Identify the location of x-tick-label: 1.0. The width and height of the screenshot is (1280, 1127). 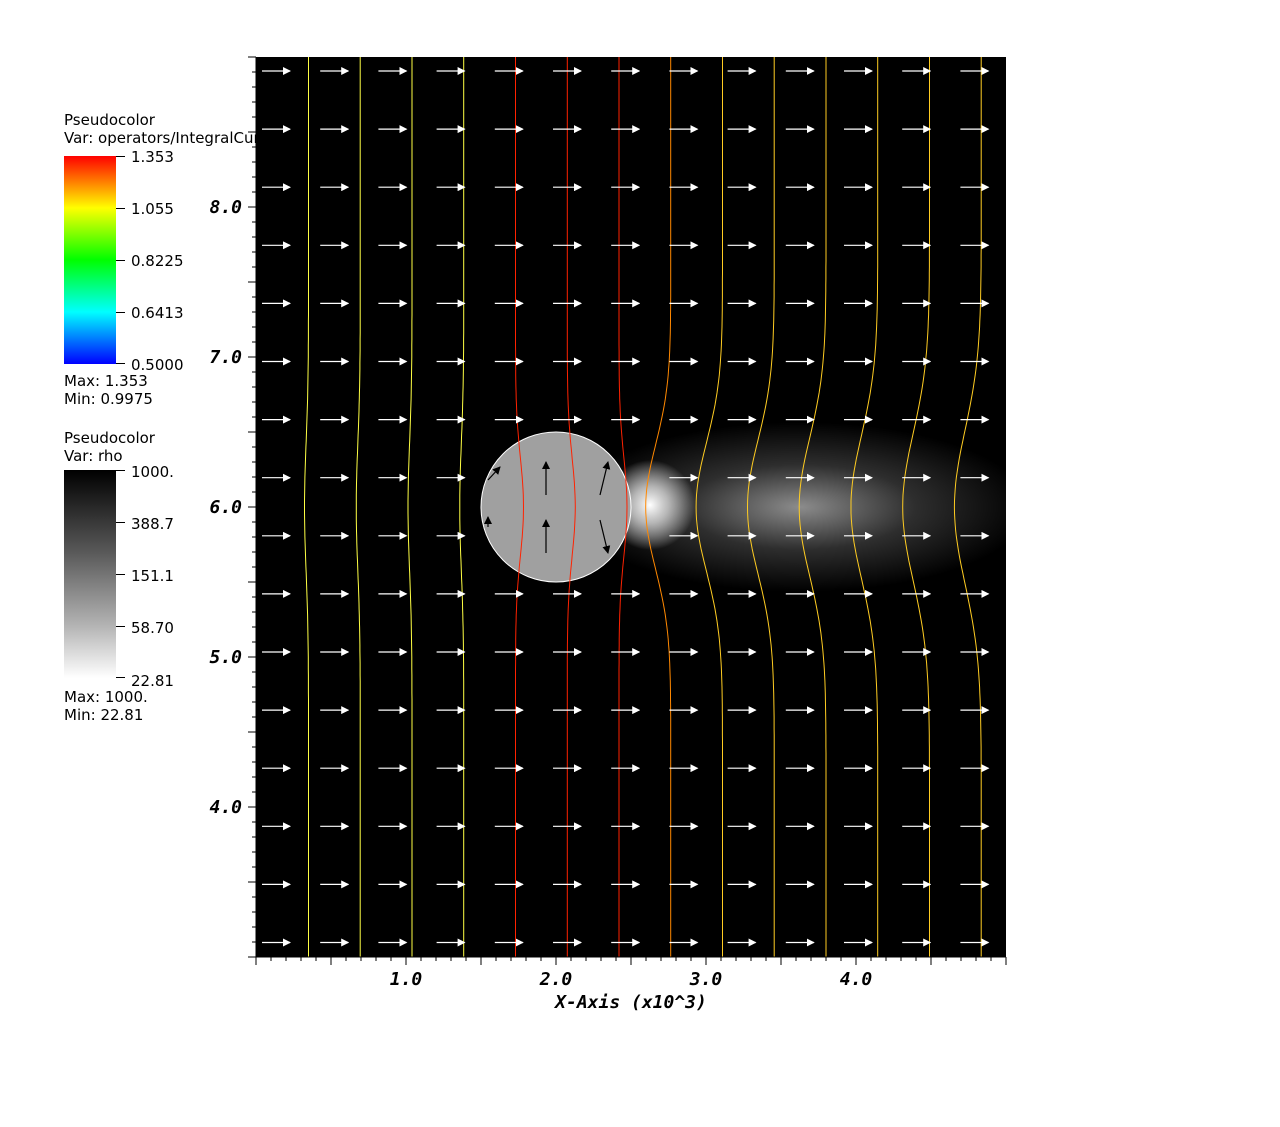
(406, 979).